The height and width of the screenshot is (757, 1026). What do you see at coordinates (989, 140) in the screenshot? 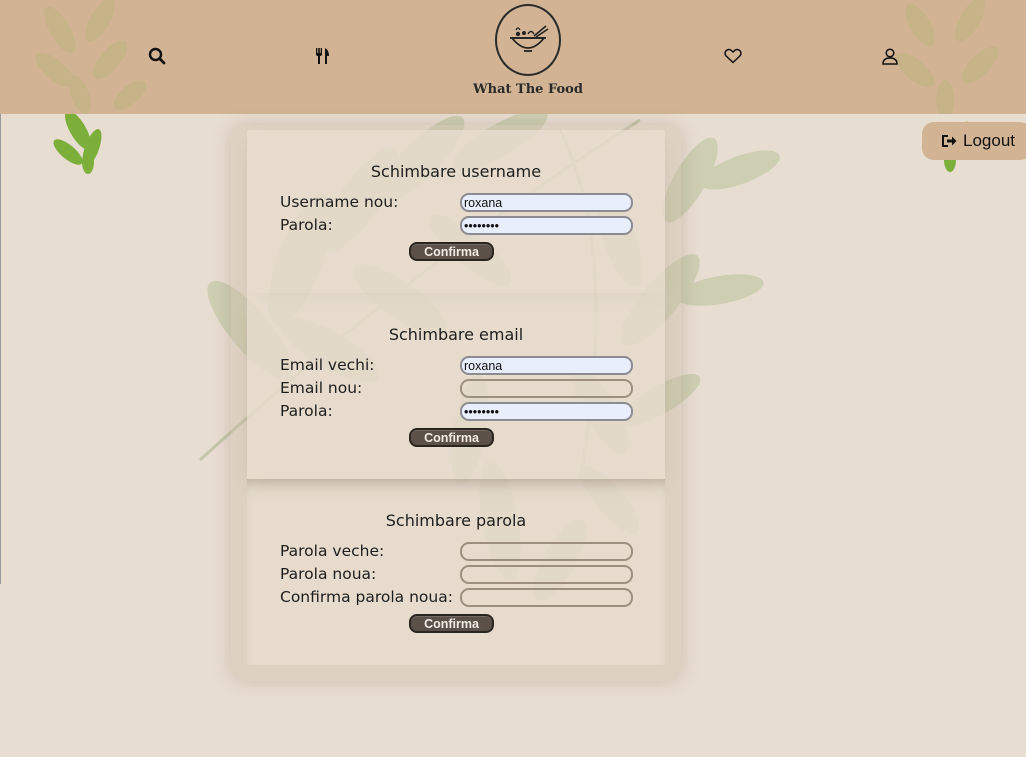
I see `logout-label: Logout` at bounding box center [989, 140].